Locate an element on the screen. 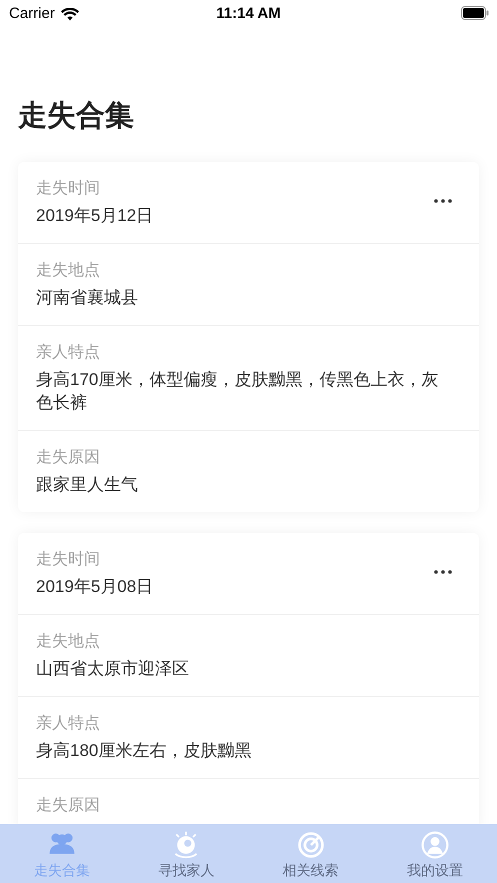  field-value: 河南省襄城县 is located at coordinates (87, 298).